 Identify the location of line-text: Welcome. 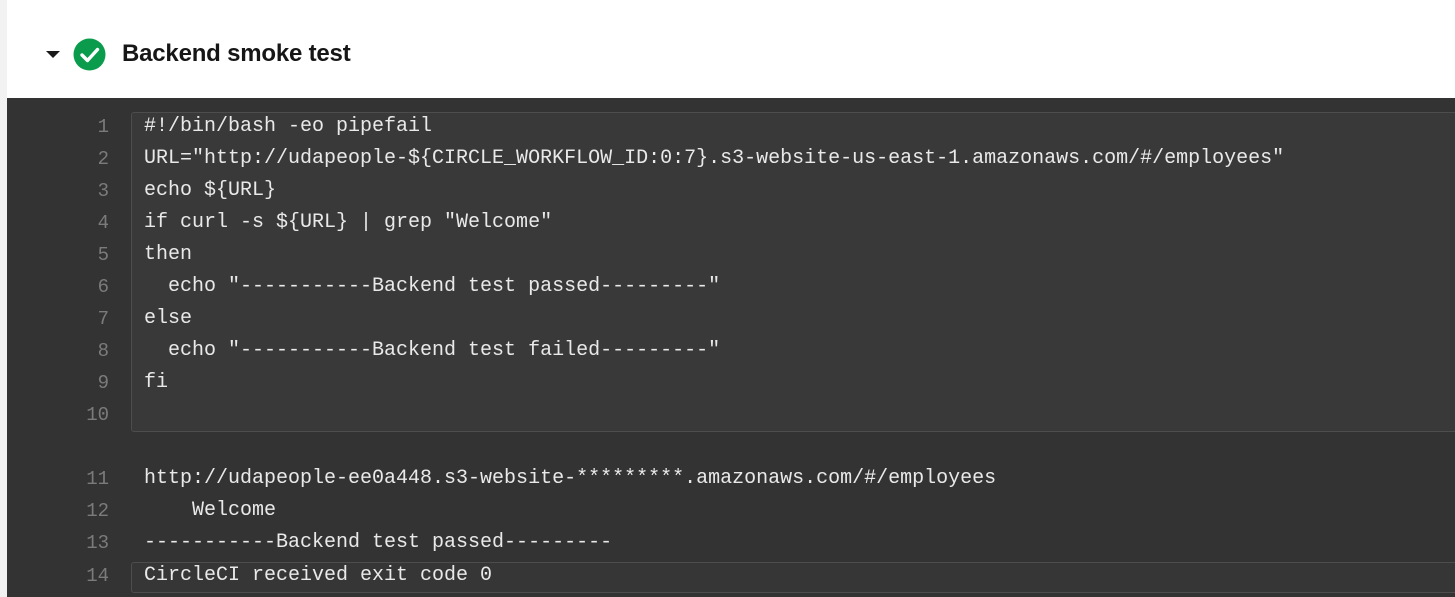
(210, 510).